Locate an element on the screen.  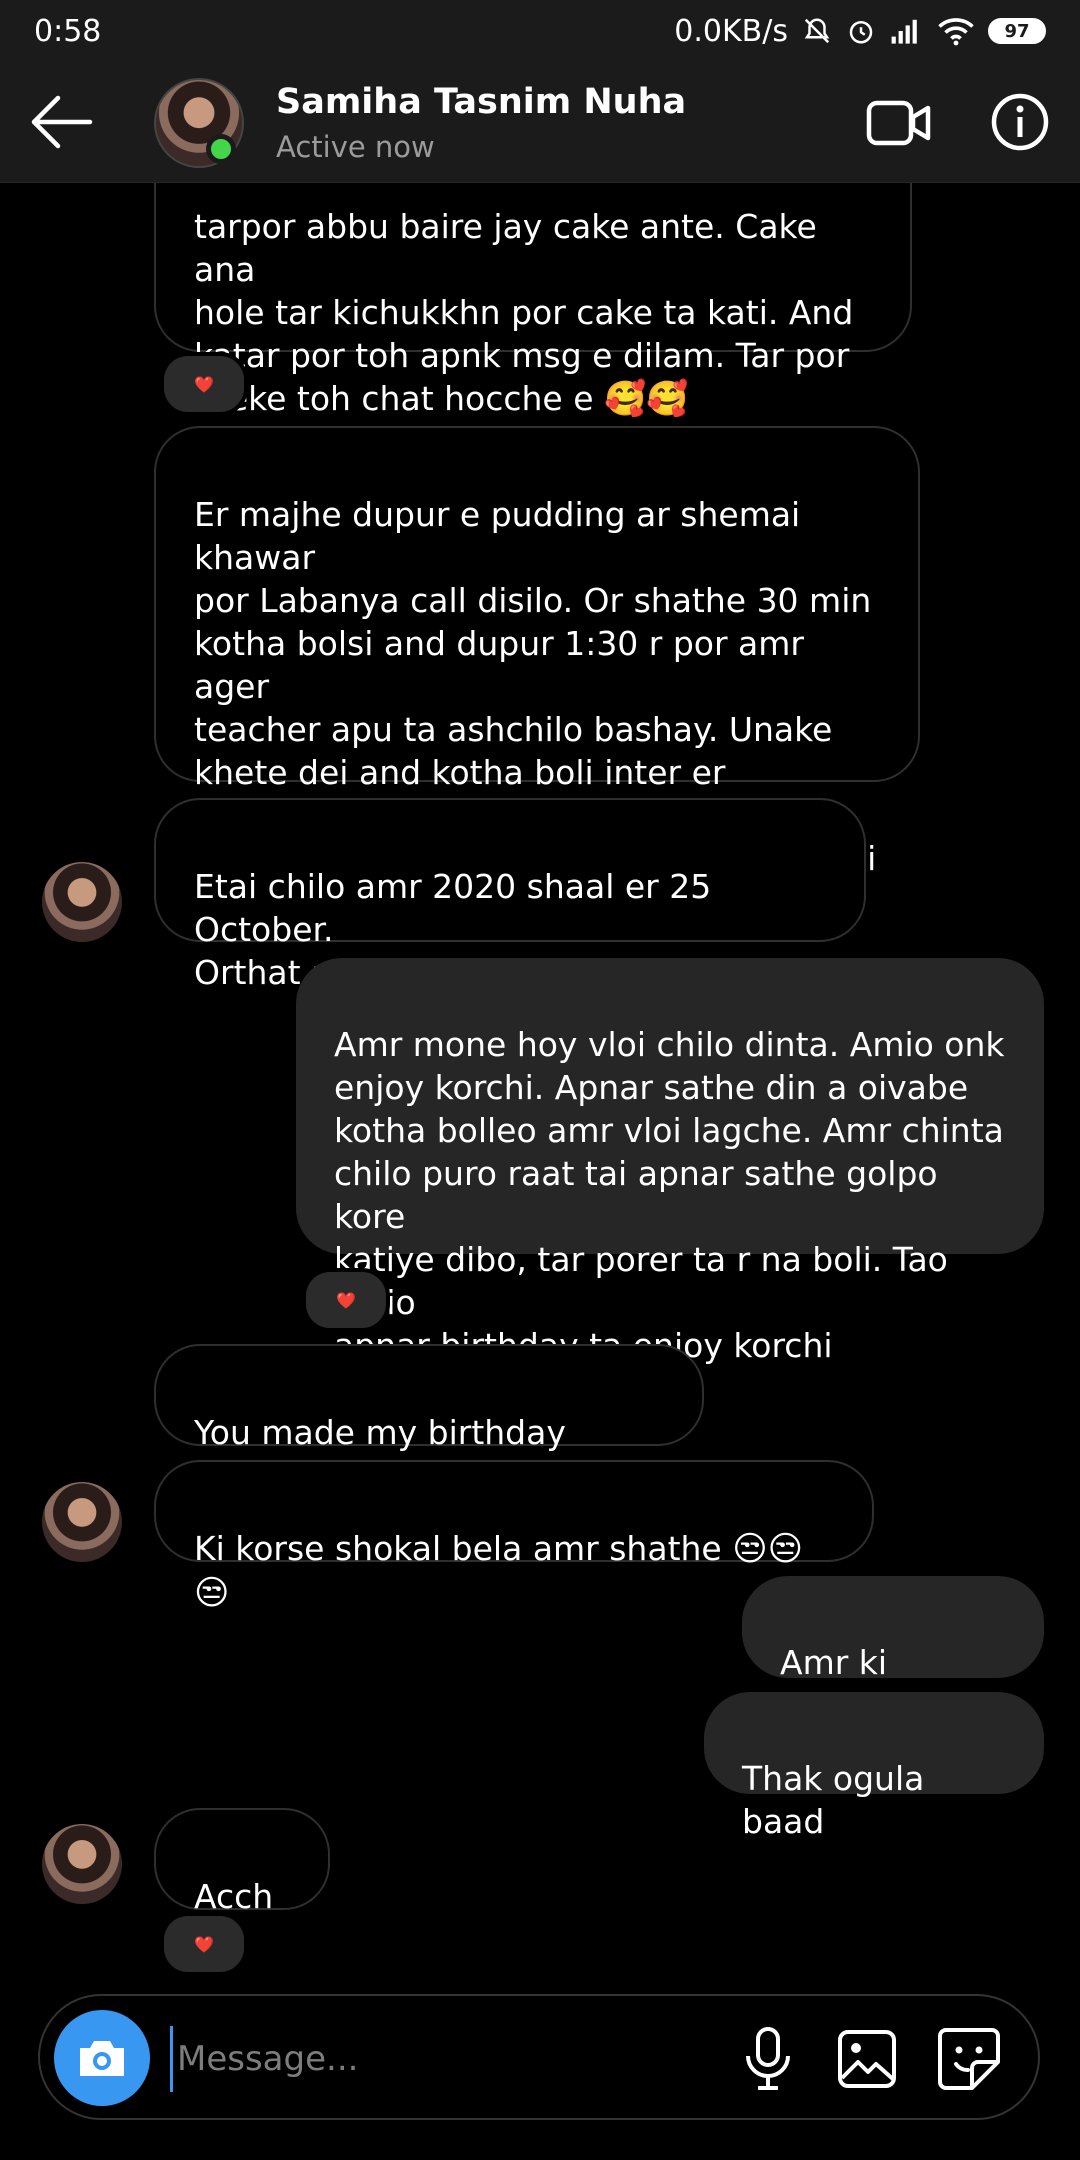
active-status: Active now is located at coordinates (355, 147).